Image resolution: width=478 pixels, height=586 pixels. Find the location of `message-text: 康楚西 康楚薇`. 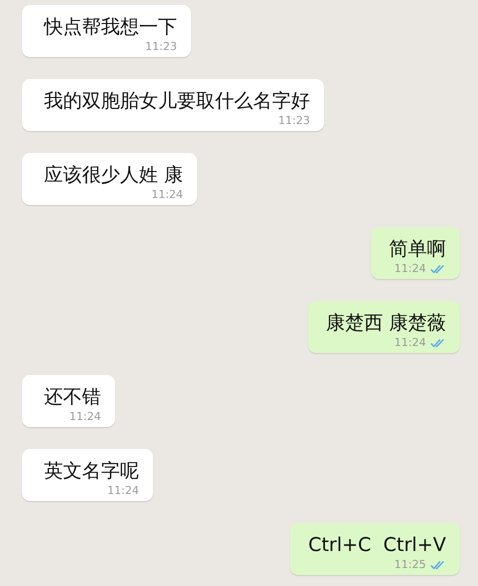

message-text: 康楚西 康楚薇 is located at coordinates (386, 323).